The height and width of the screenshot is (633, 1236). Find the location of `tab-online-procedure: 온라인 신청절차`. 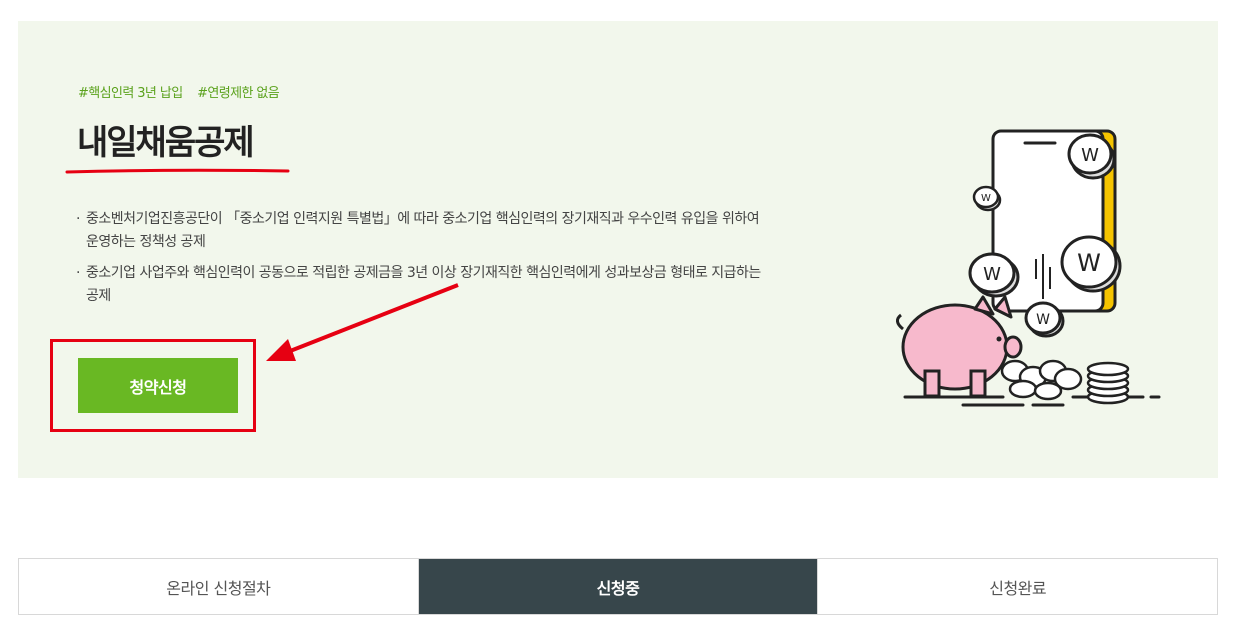

tab-online-procedure: 온라인 신청절차 is located at coordinates (218, 586).